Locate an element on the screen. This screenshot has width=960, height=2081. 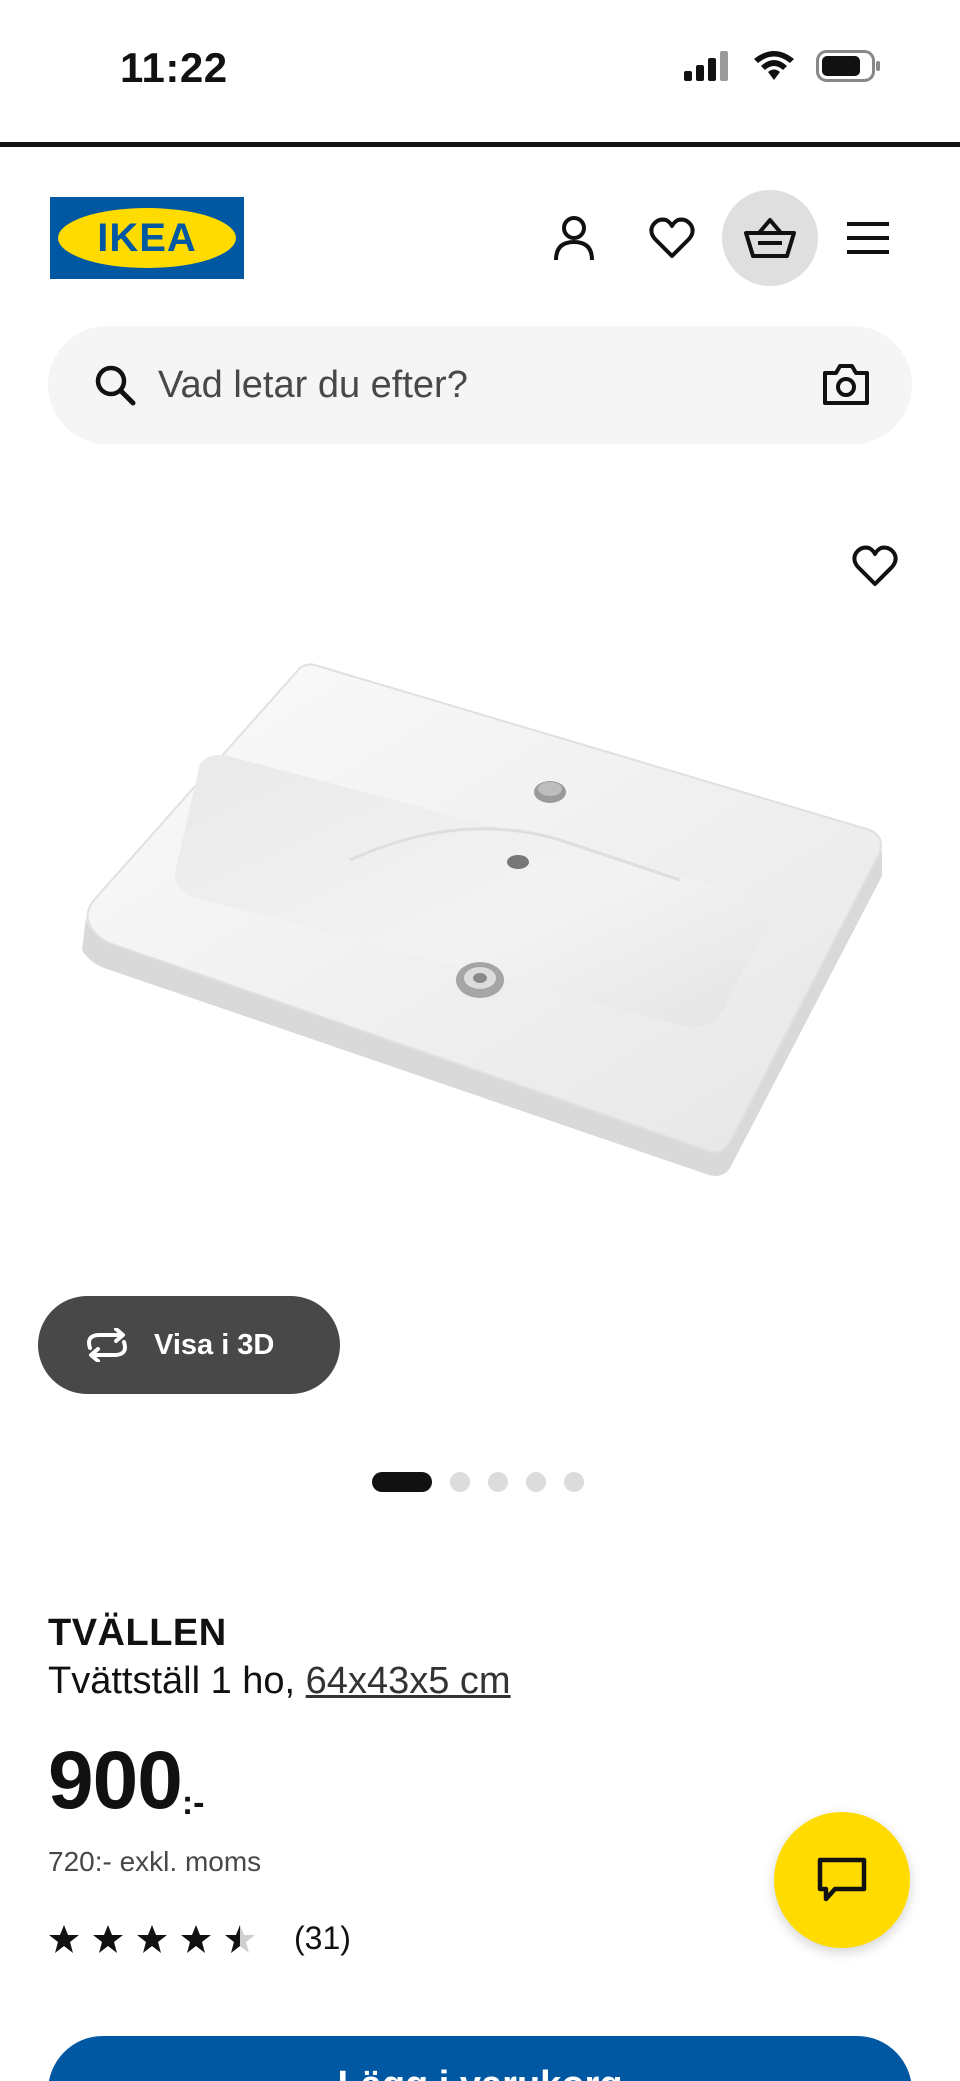
favourites-button is located at coordinates (672, 238).